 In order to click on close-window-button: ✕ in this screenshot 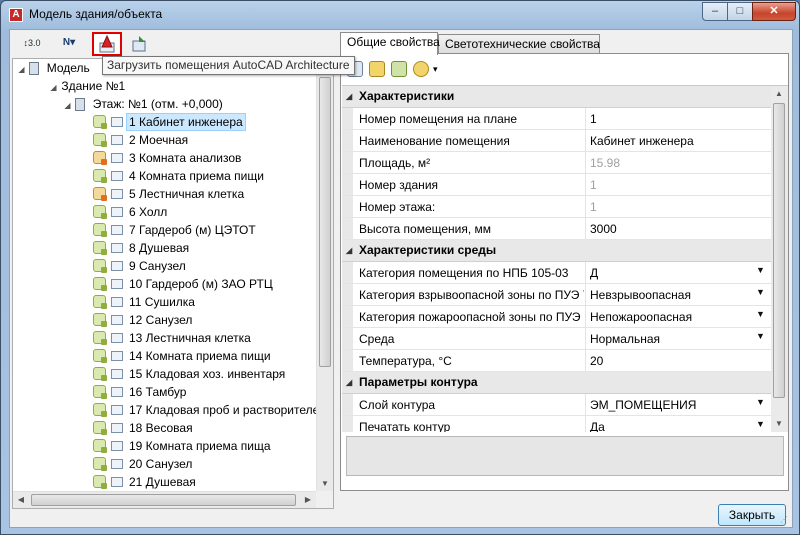, I will do `click(774, 11)`.